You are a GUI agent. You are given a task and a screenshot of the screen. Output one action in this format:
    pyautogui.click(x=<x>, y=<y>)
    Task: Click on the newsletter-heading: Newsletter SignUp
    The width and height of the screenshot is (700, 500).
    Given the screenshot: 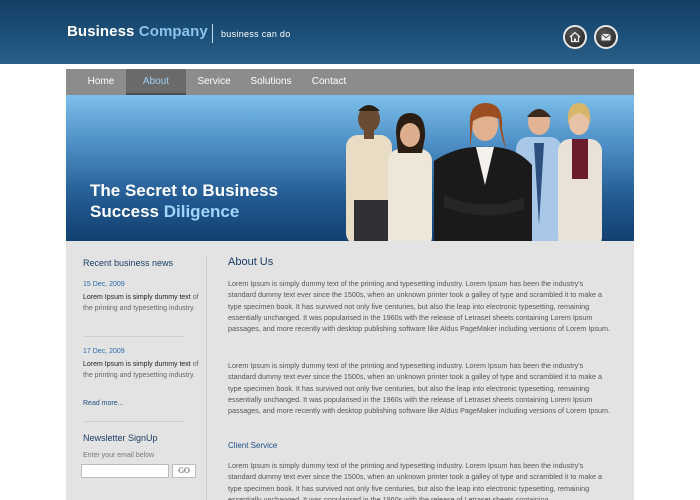 What is the action you would take?
    pyautogui.click(x=120, y=438)
    